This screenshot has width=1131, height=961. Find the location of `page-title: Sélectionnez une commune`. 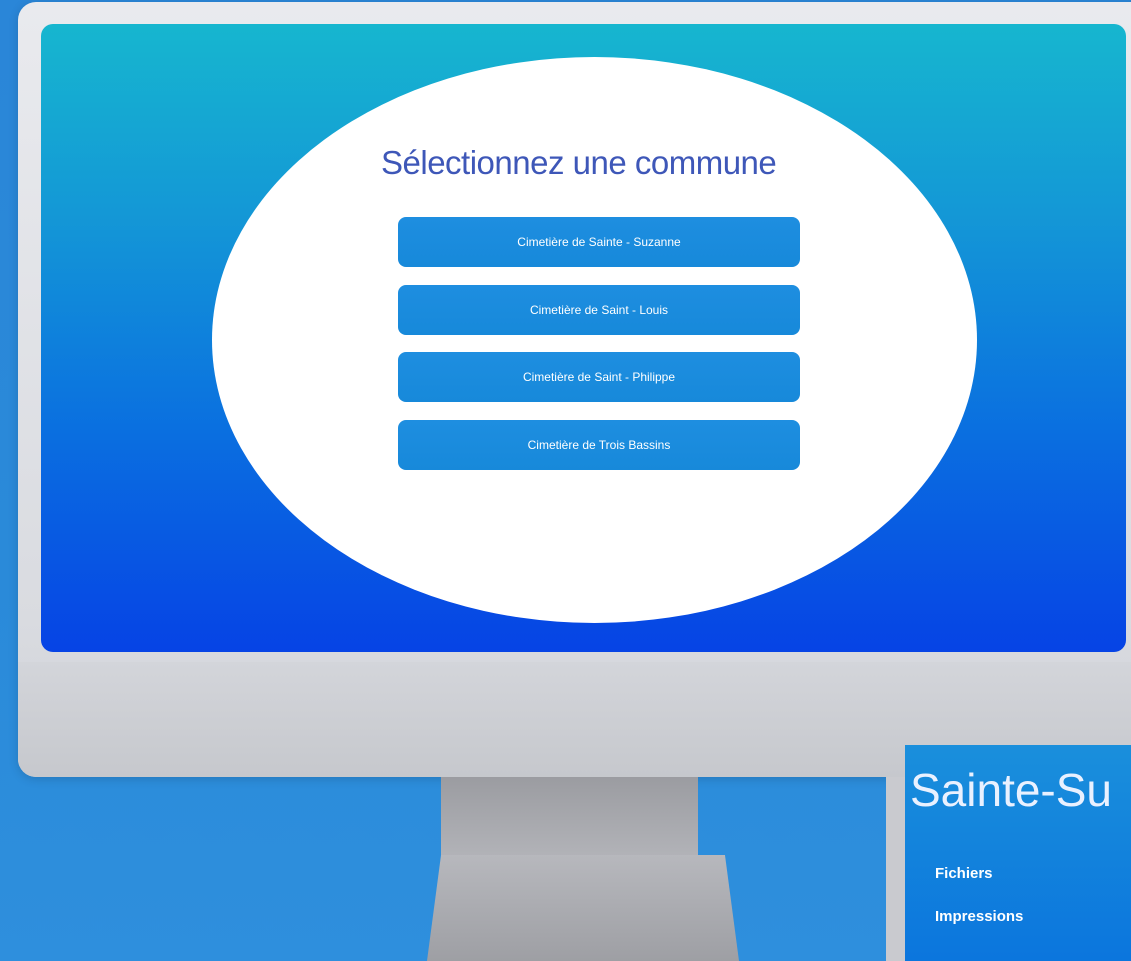

page-title: Sélectionnez une commune is located at coordinates (579, 162).